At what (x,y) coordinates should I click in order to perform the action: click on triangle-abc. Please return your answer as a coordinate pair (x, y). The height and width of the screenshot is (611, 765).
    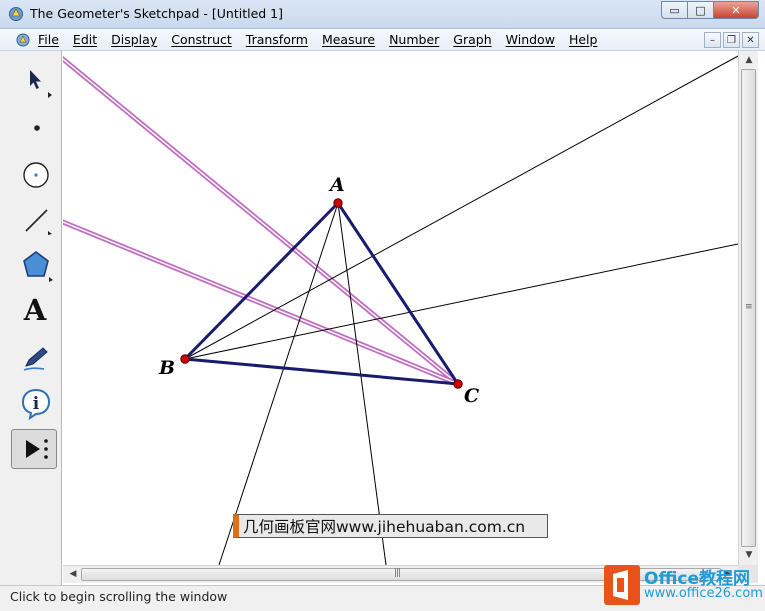
    Looking at the image, I should click on (321, 293).